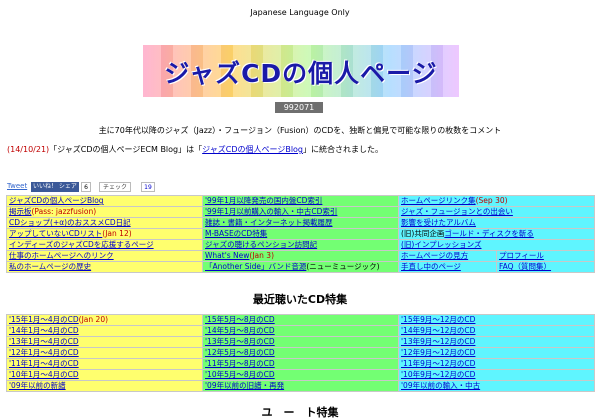 Image resolution: width=600 pixels, height=420 pixels. What do you see at coordinates (61, 256) in the screenshot?
I see `menu-link: 仕事のホームページへのリンク` at bounding box center [61, 256].